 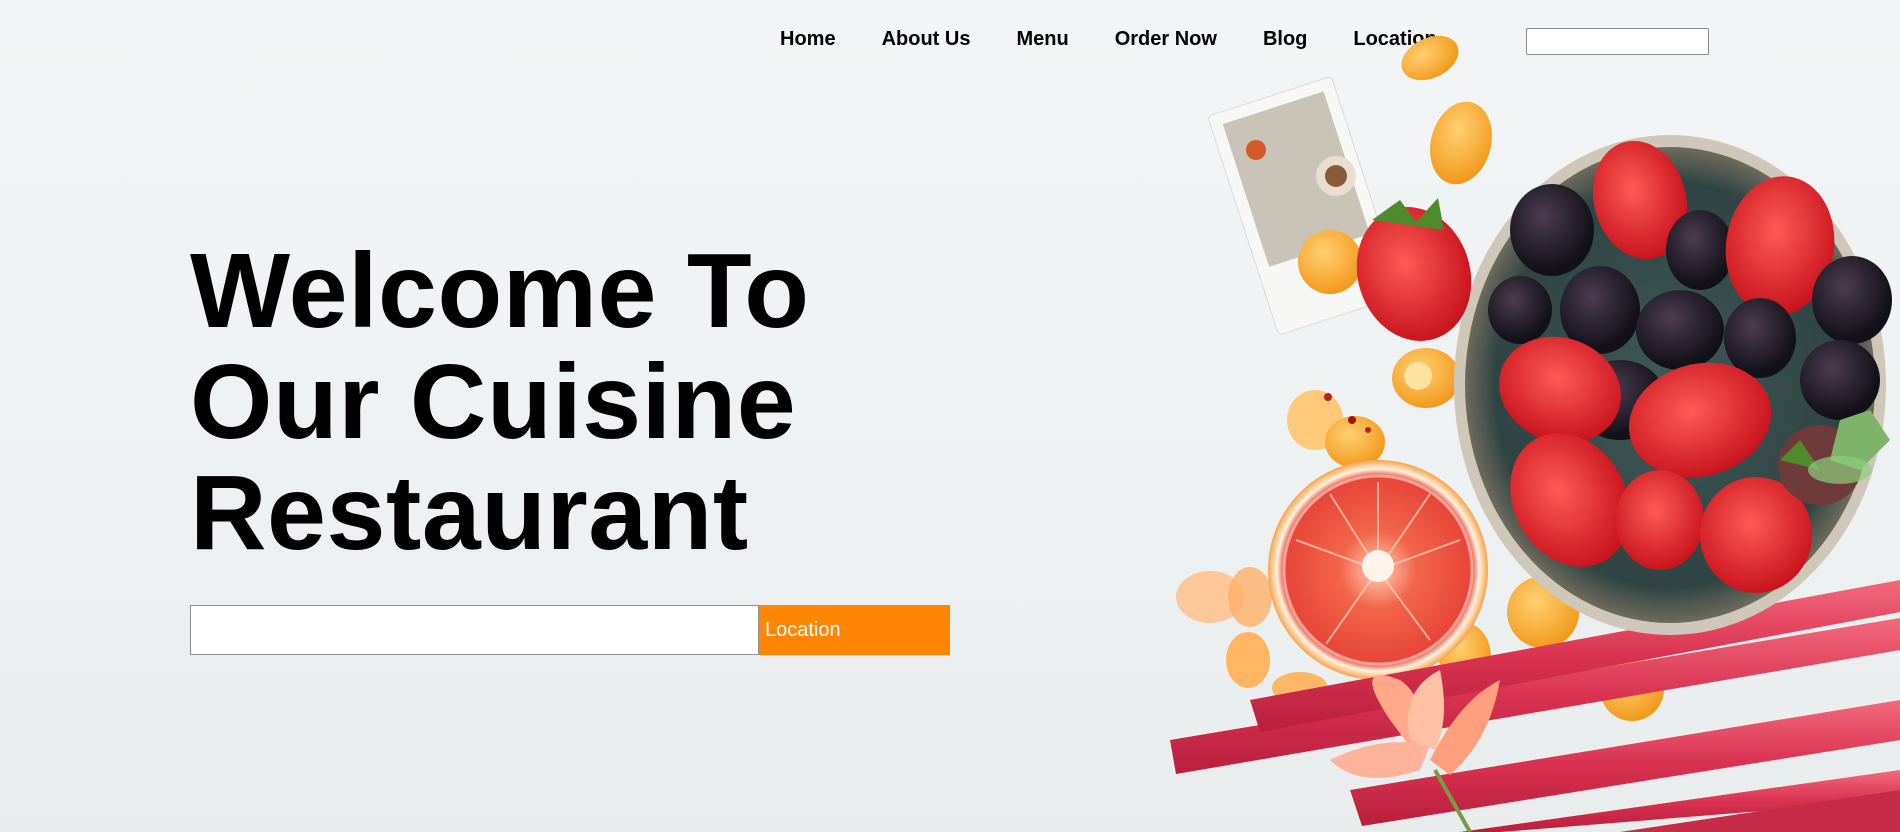 I want to click on nav-item-home: Home, so click(x=808, y=39).